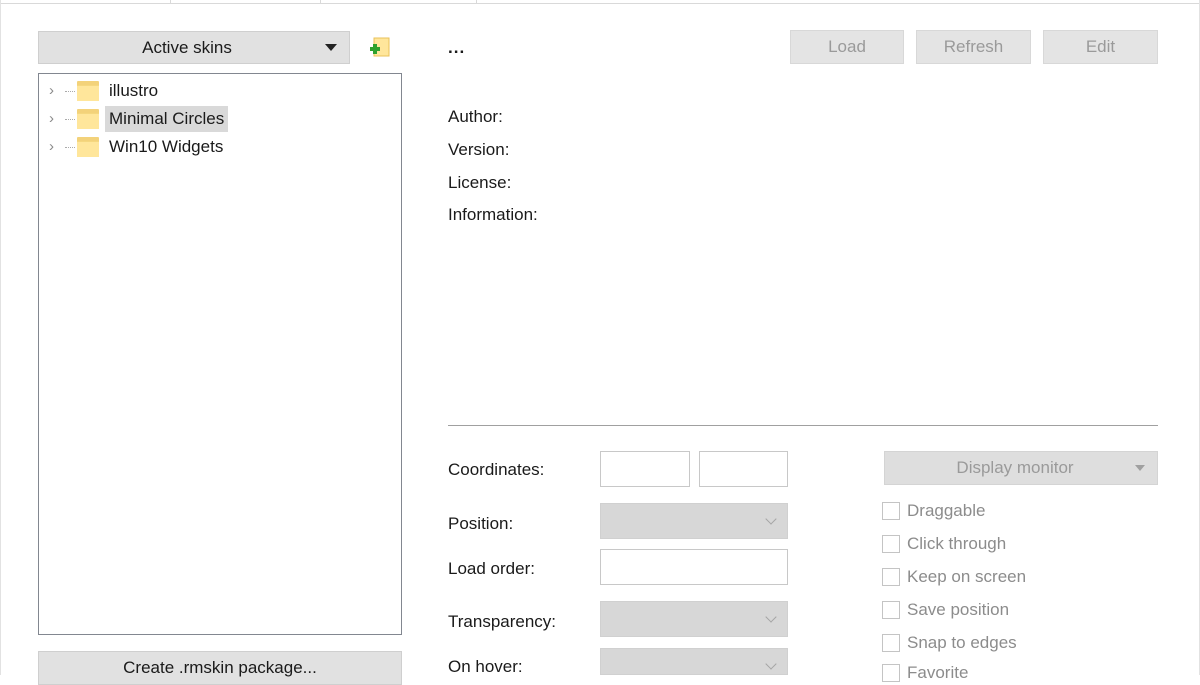 The height and width of the screenshot is (685, 1200). I want to click on coordinate-x-input, so click(645, 469).